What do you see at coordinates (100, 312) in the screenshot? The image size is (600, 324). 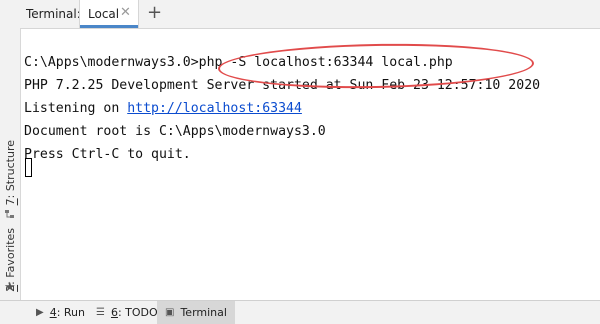 I see `todo-icon: ☰` at bounding box center [100, 312].